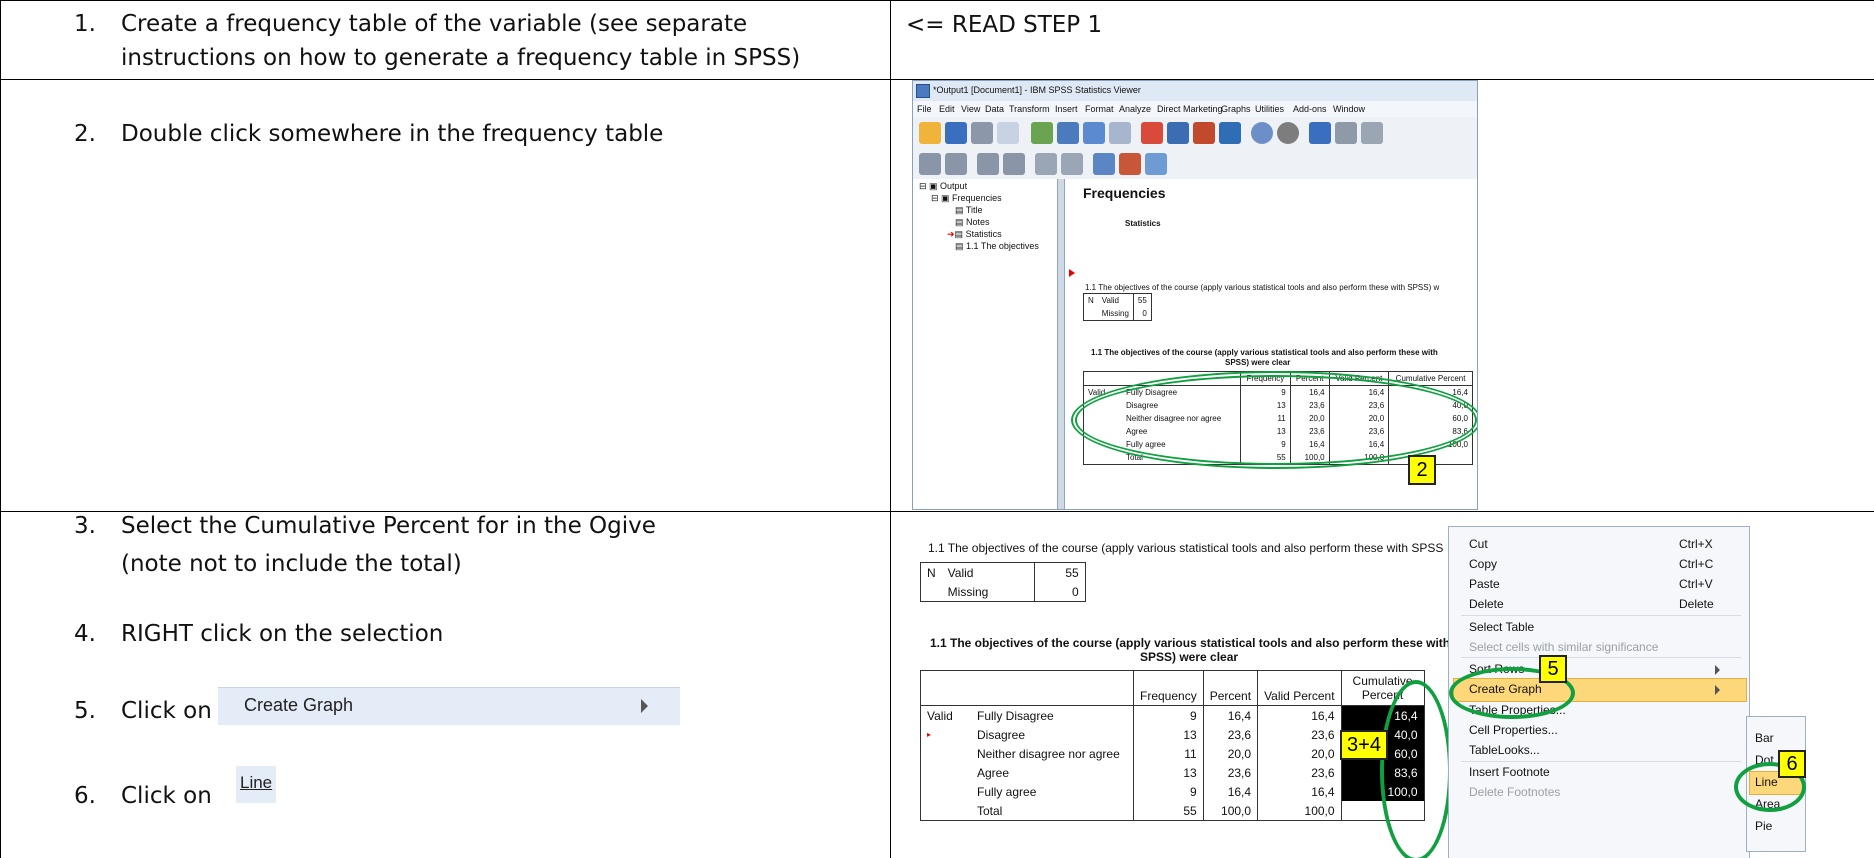 The width and height of the screenshot is (1874, 858). Describe the element at coordinates (1230, 753) in the screenshot. I see `cell-percent: 20,0` at that location.